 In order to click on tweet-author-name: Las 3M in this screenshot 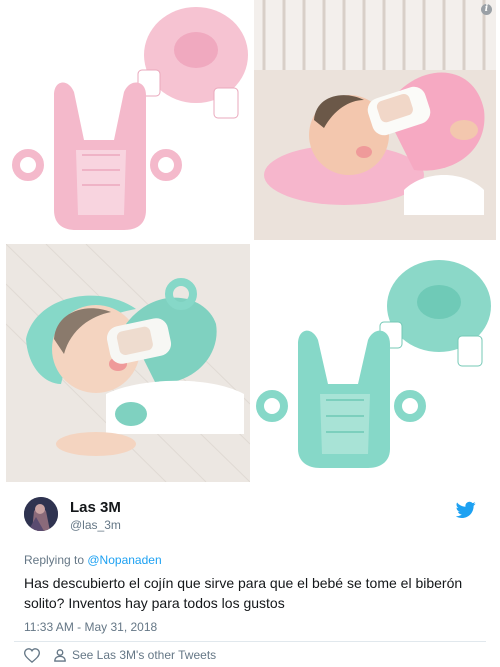, I will do `click(95, 507)`.